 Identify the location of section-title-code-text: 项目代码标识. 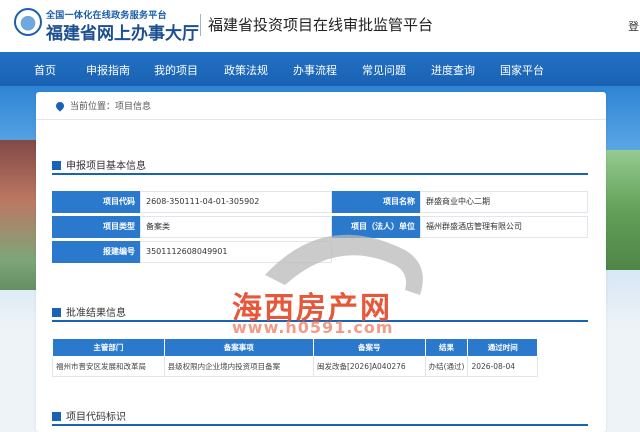
(96, 417).